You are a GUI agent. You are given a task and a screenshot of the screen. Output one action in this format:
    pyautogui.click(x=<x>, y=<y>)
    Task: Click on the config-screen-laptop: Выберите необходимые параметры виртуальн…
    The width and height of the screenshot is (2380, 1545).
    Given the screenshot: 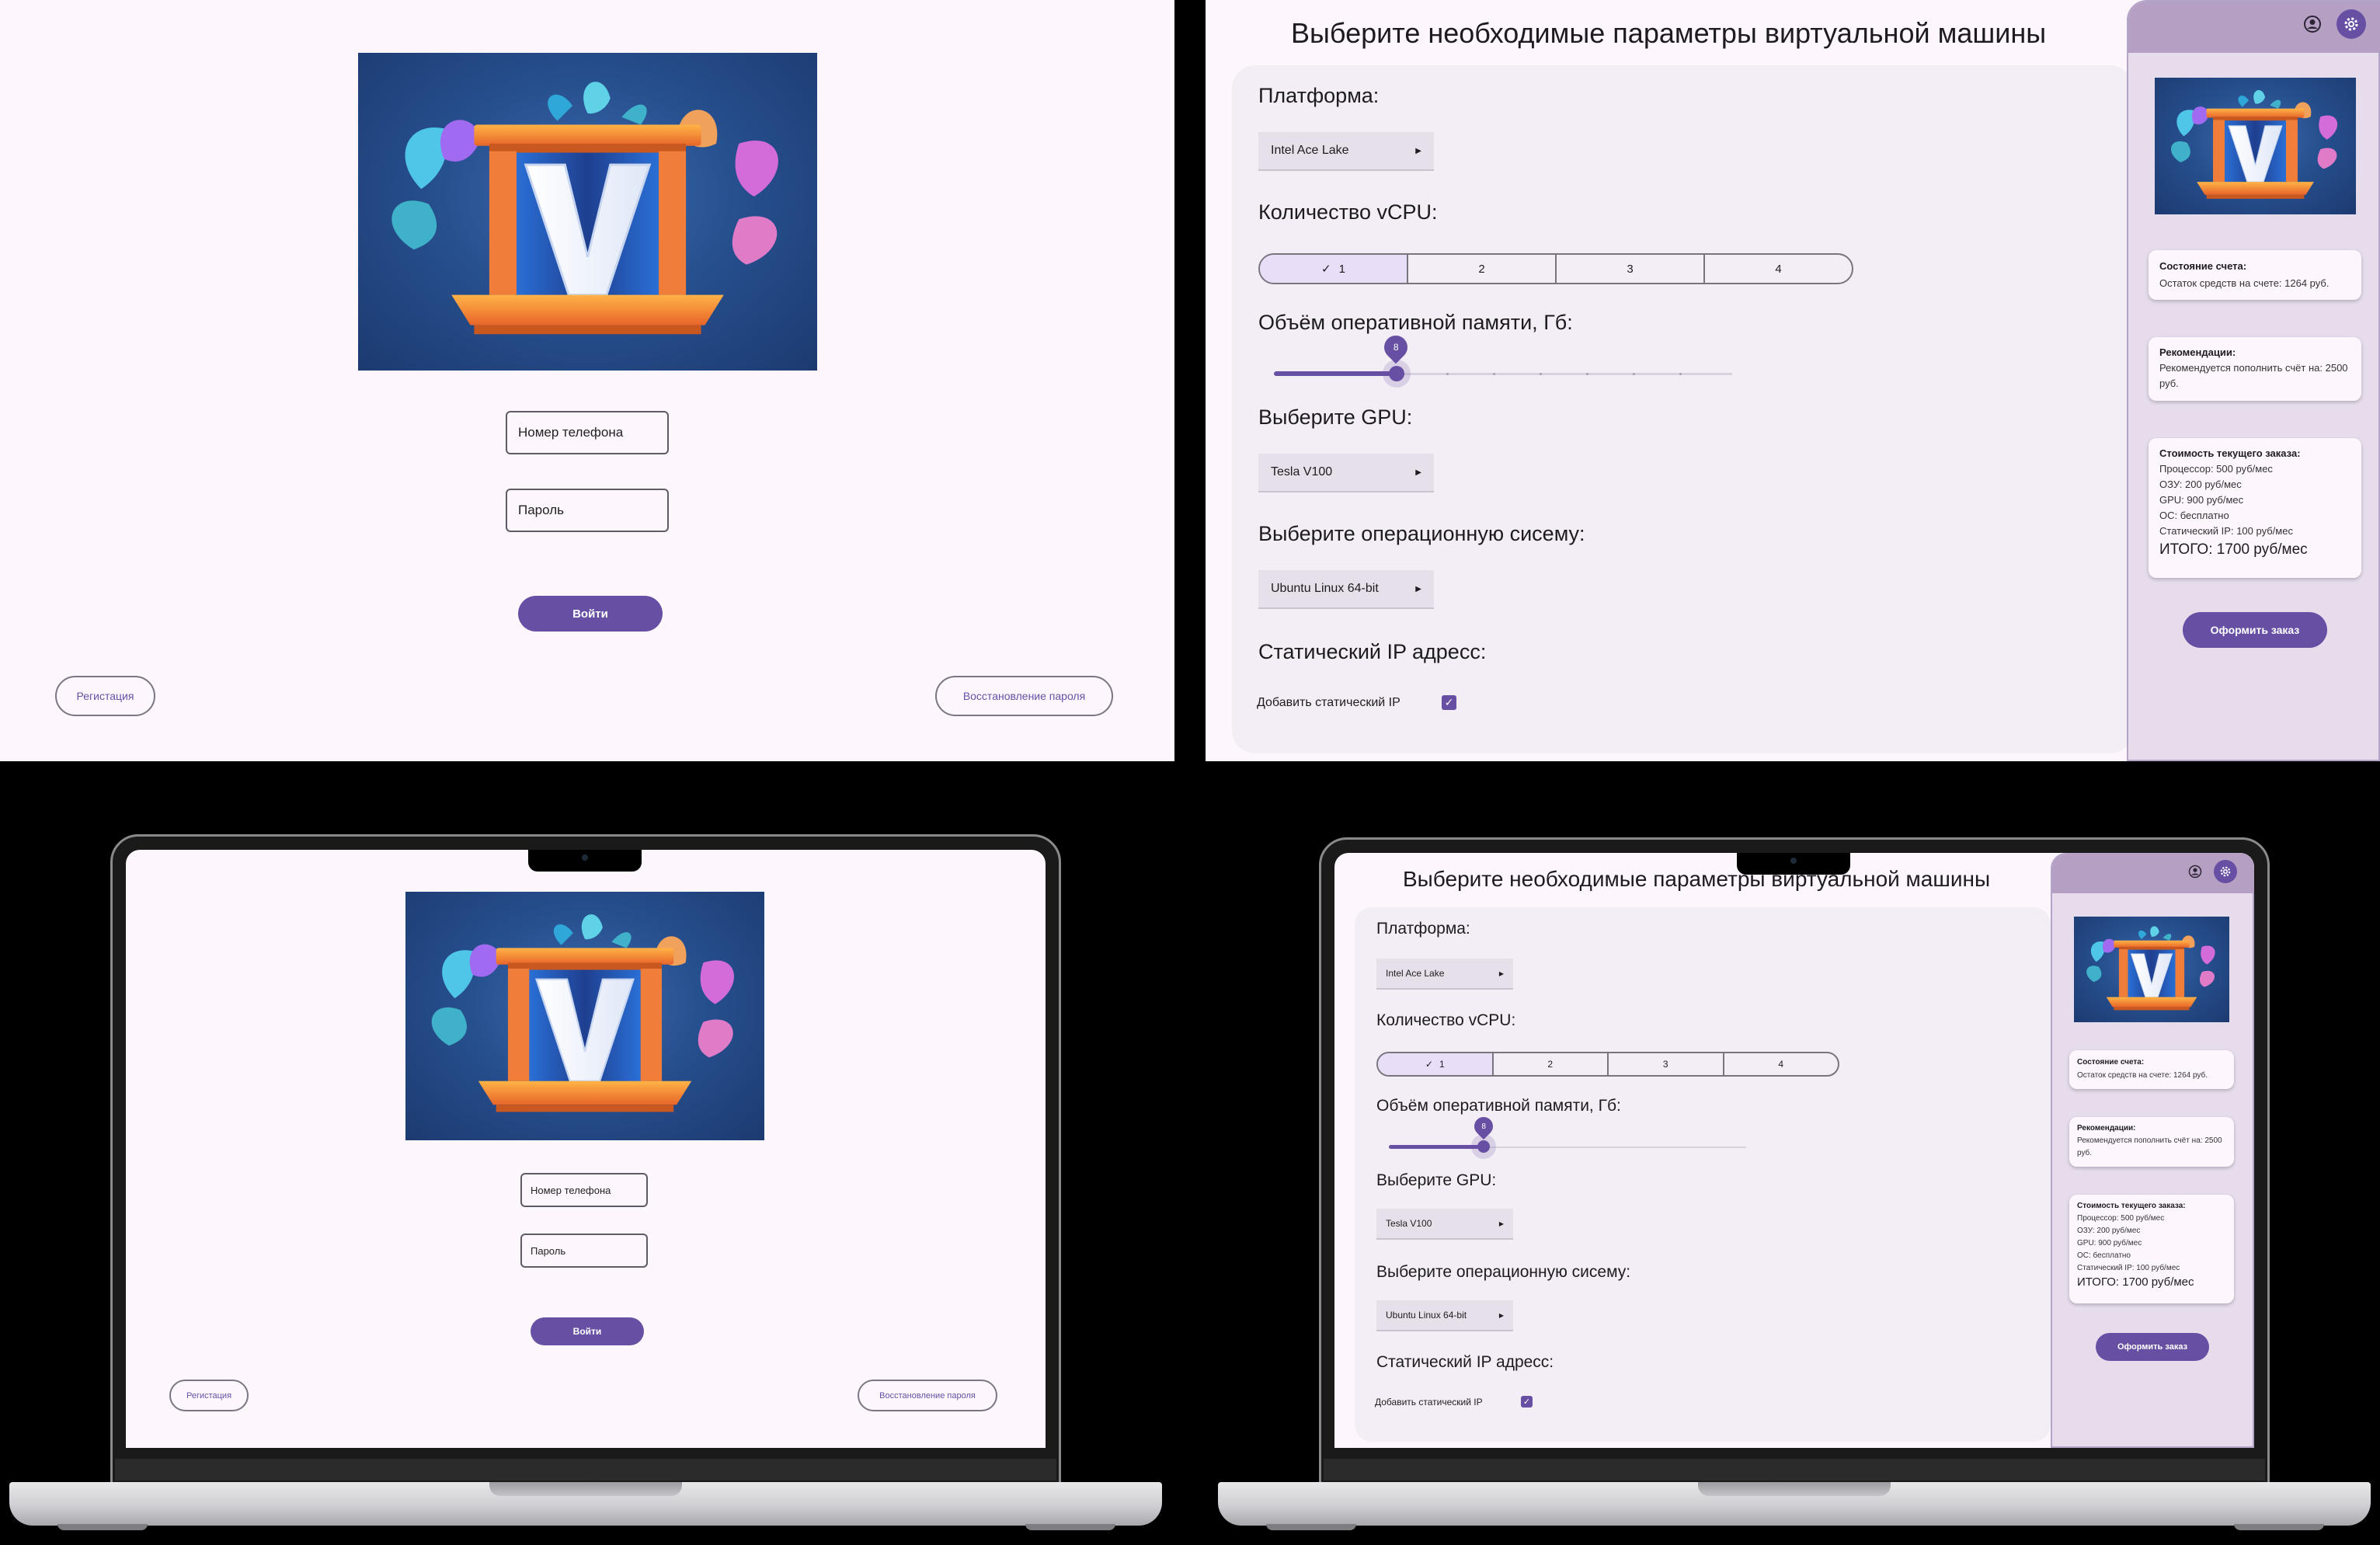 What is the action you would take?
    pyautogui.click(x=1794, y=1150)
    